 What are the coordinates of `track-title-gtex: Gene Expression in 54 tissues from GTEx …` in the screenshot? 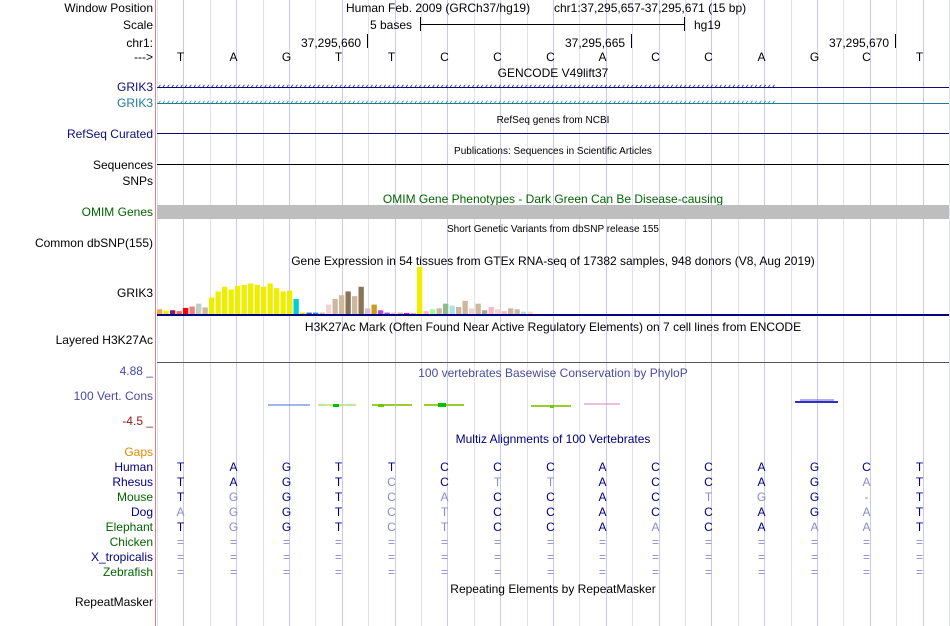 It's located at (553, 261).